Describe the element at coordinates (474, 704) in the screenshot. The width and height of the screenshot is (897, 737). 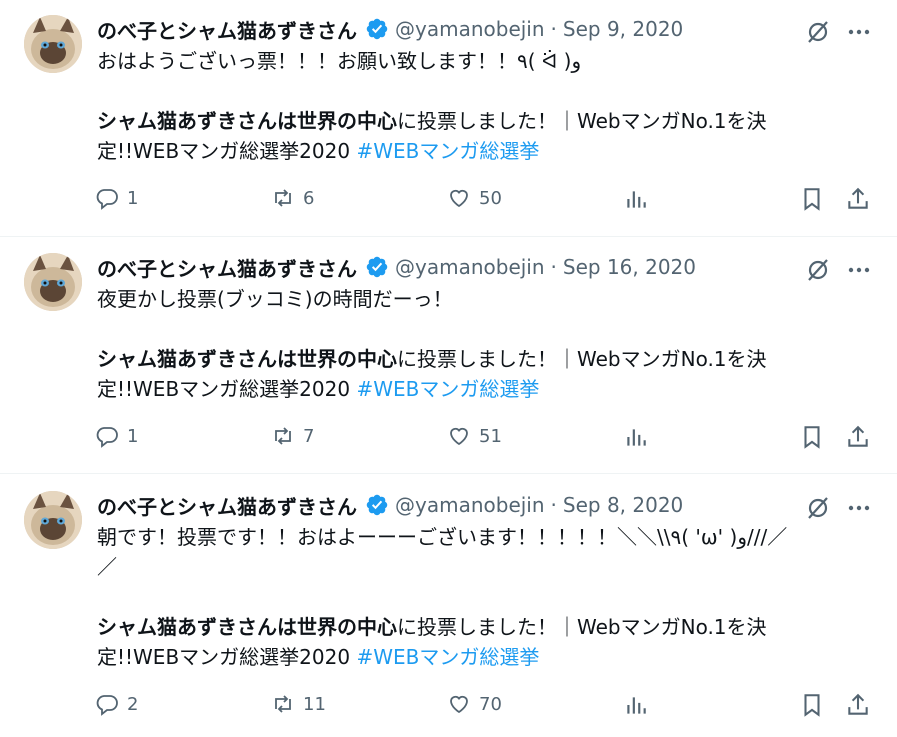
I see `like-button: 70` at that location.